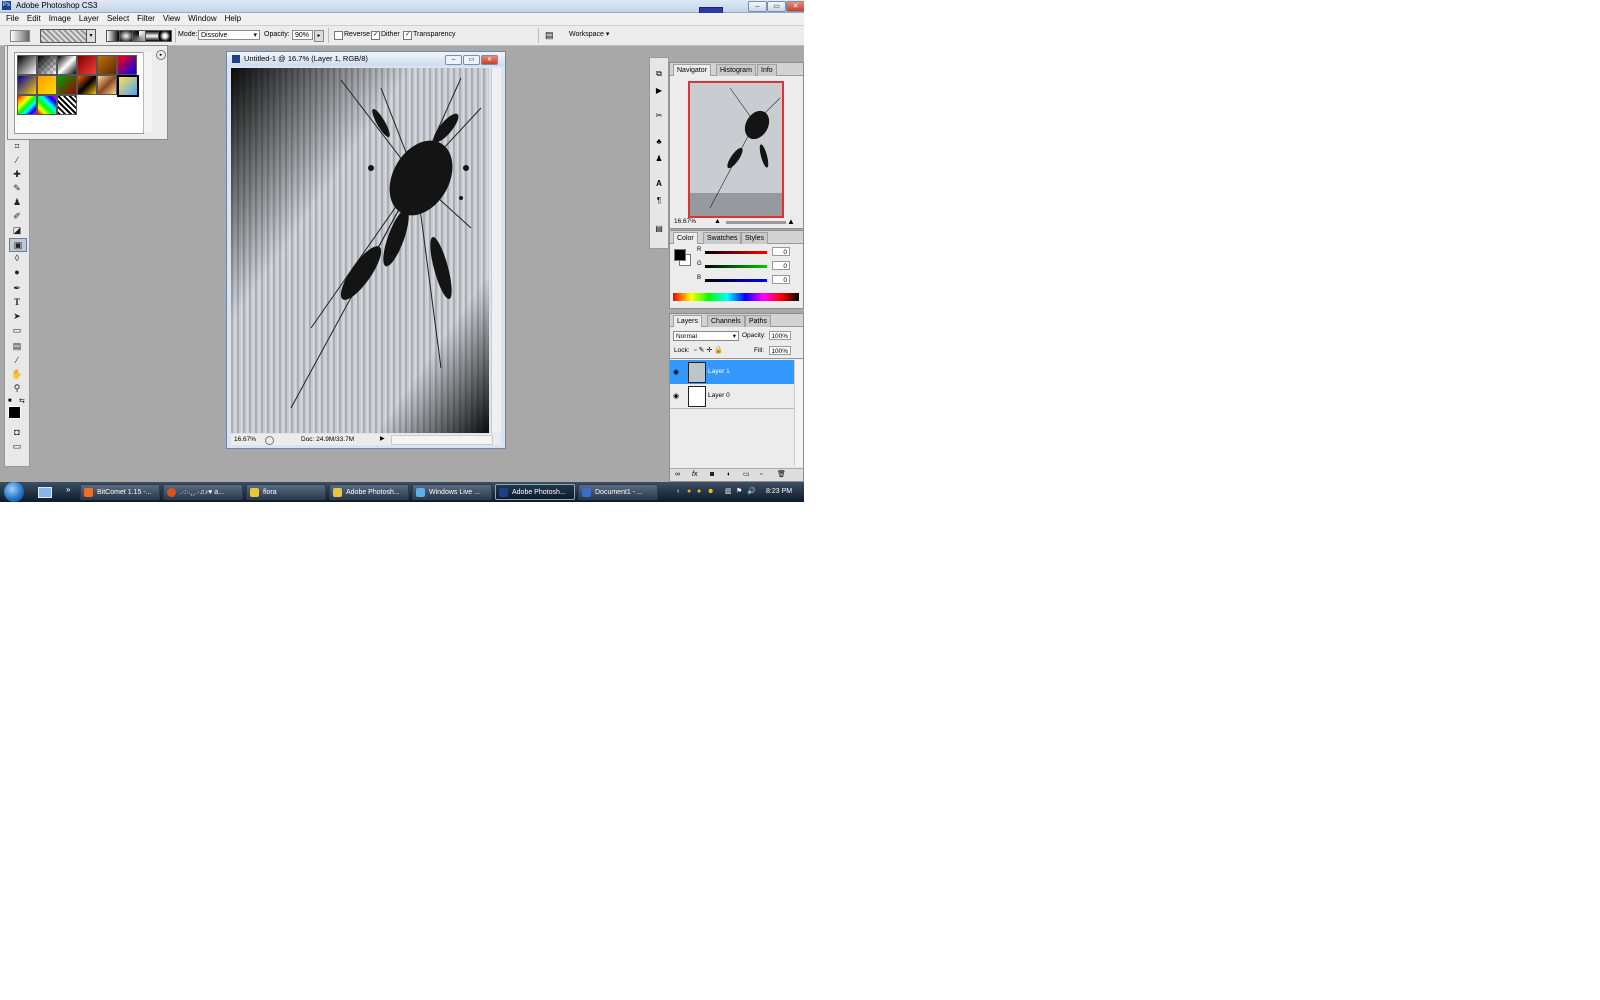 The image size is (1600, 1000). What do you see at coordinates (147, 92) in the screenshot?
I see `gradient-list-scrollbar` at bounding box center [147, 92].